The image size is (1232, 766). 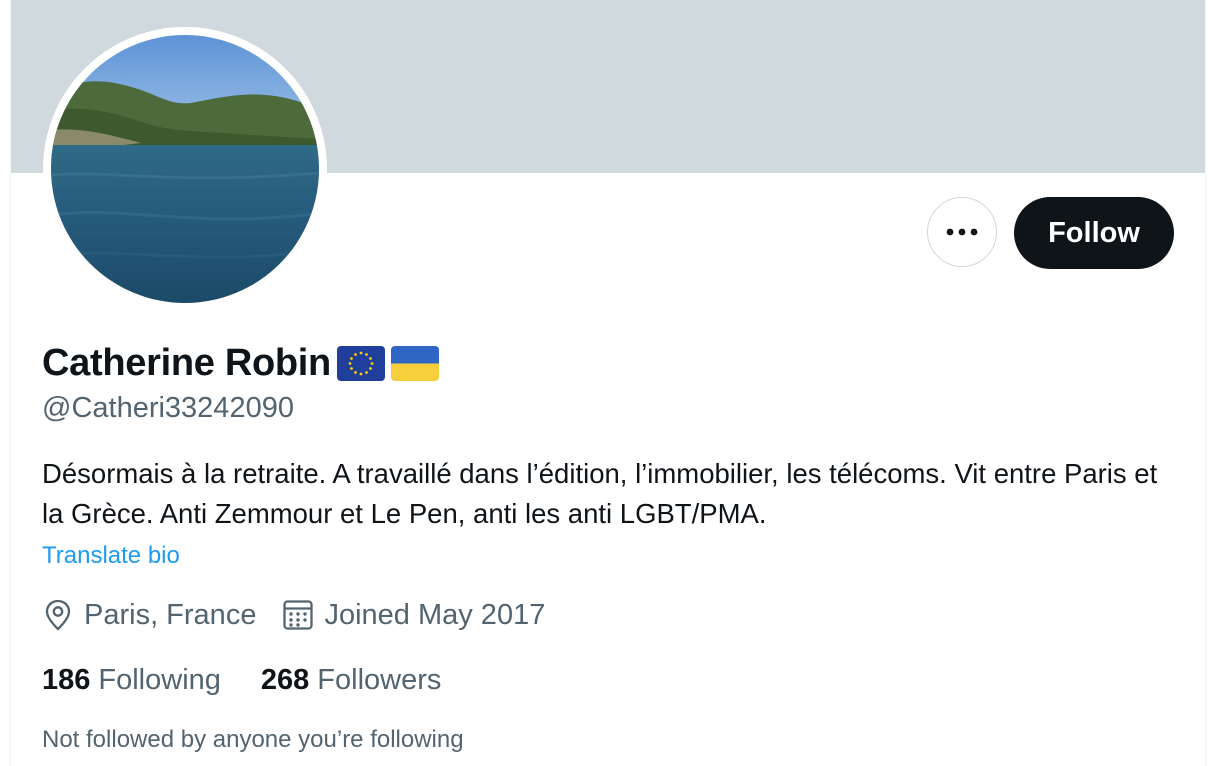 I want to click on joined-text: Joined May 2017, so click(x=435, y=614).